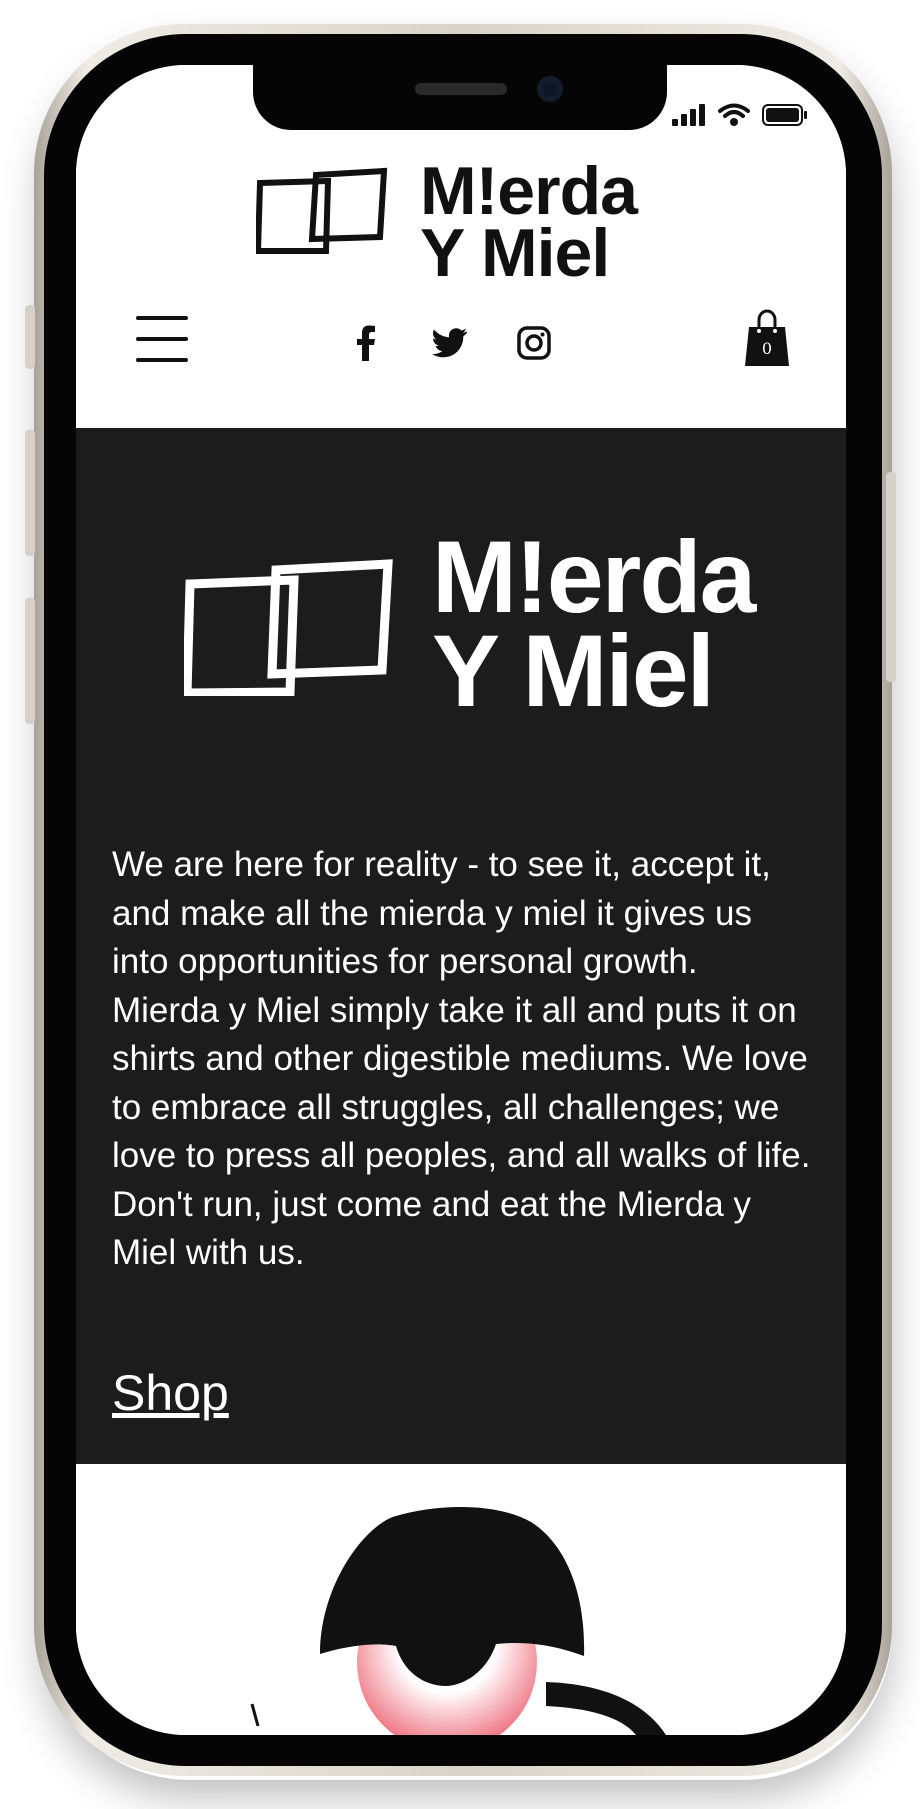 Image resolution: width=920 pixels, height=1809 pixels. What do you see at coordinates (785, 117) in the screenshot?
I see `battery-icon` at bounding box center [785, 117].